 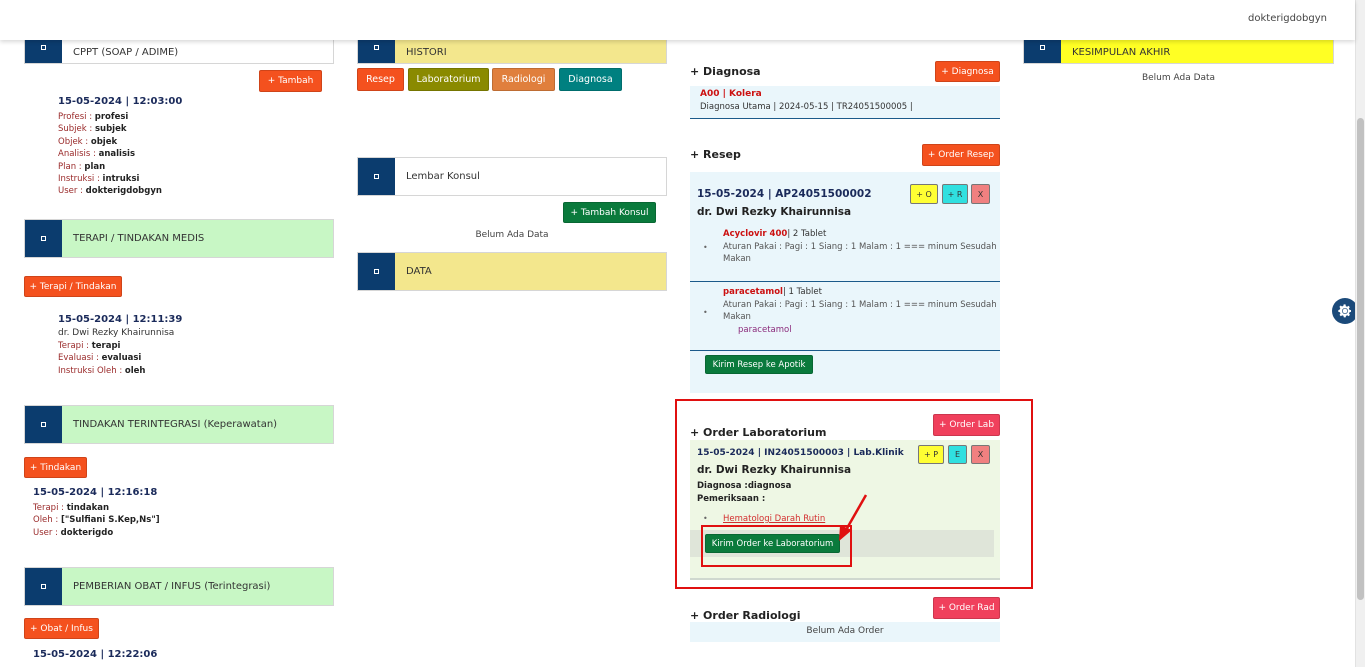 What do you see at coordinates (61, 628) in the screenshot?
I see `add-obat-button: + Obat / Infus` at bounding box center [61, 628].